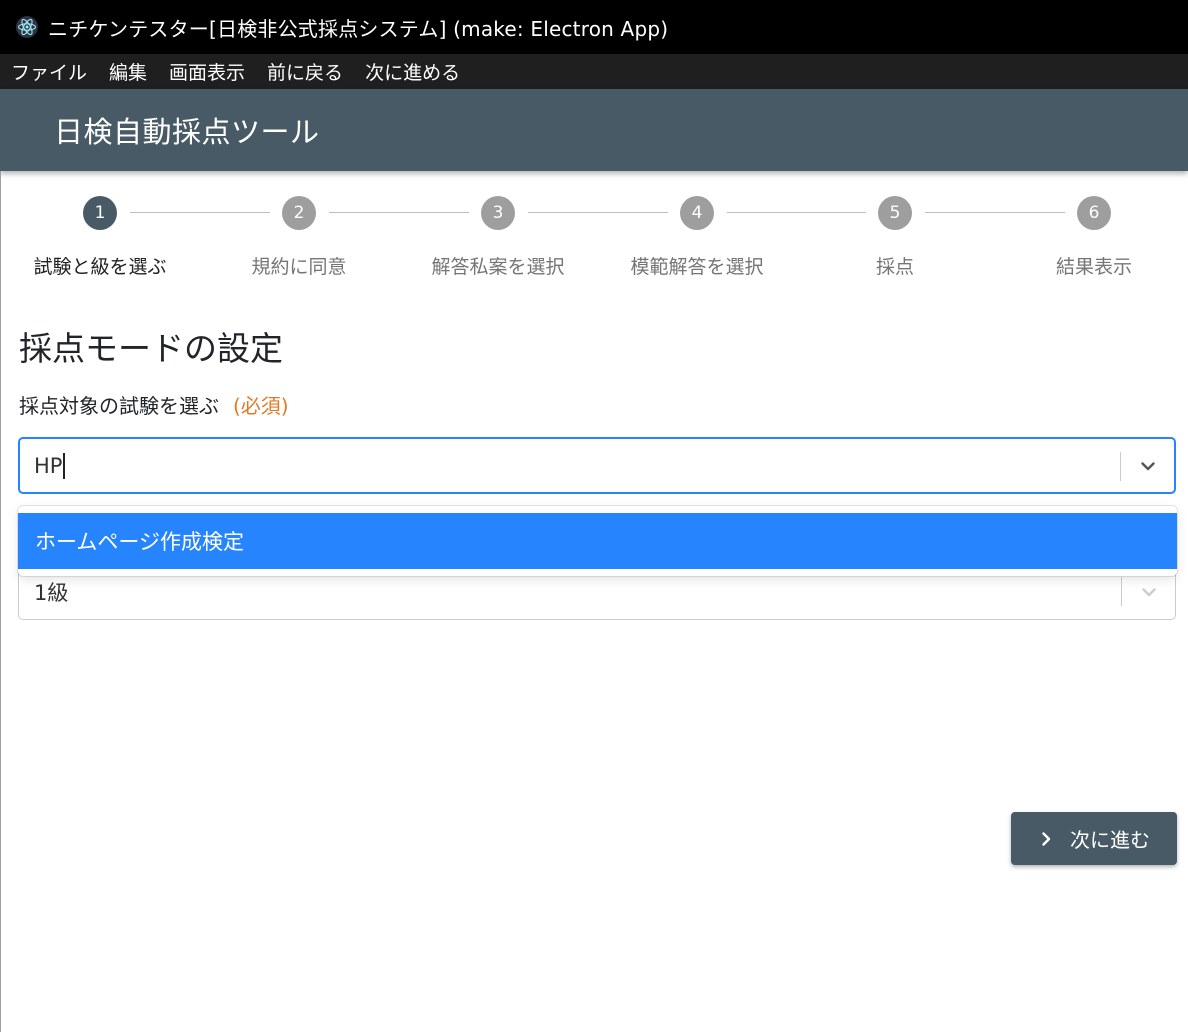 This screenshot has height=1032, width=1188. What do you see at coordinates (412, 71) in the screenshot?
I see `menu-forward: 次に進める` at bounding box center [412, 71].